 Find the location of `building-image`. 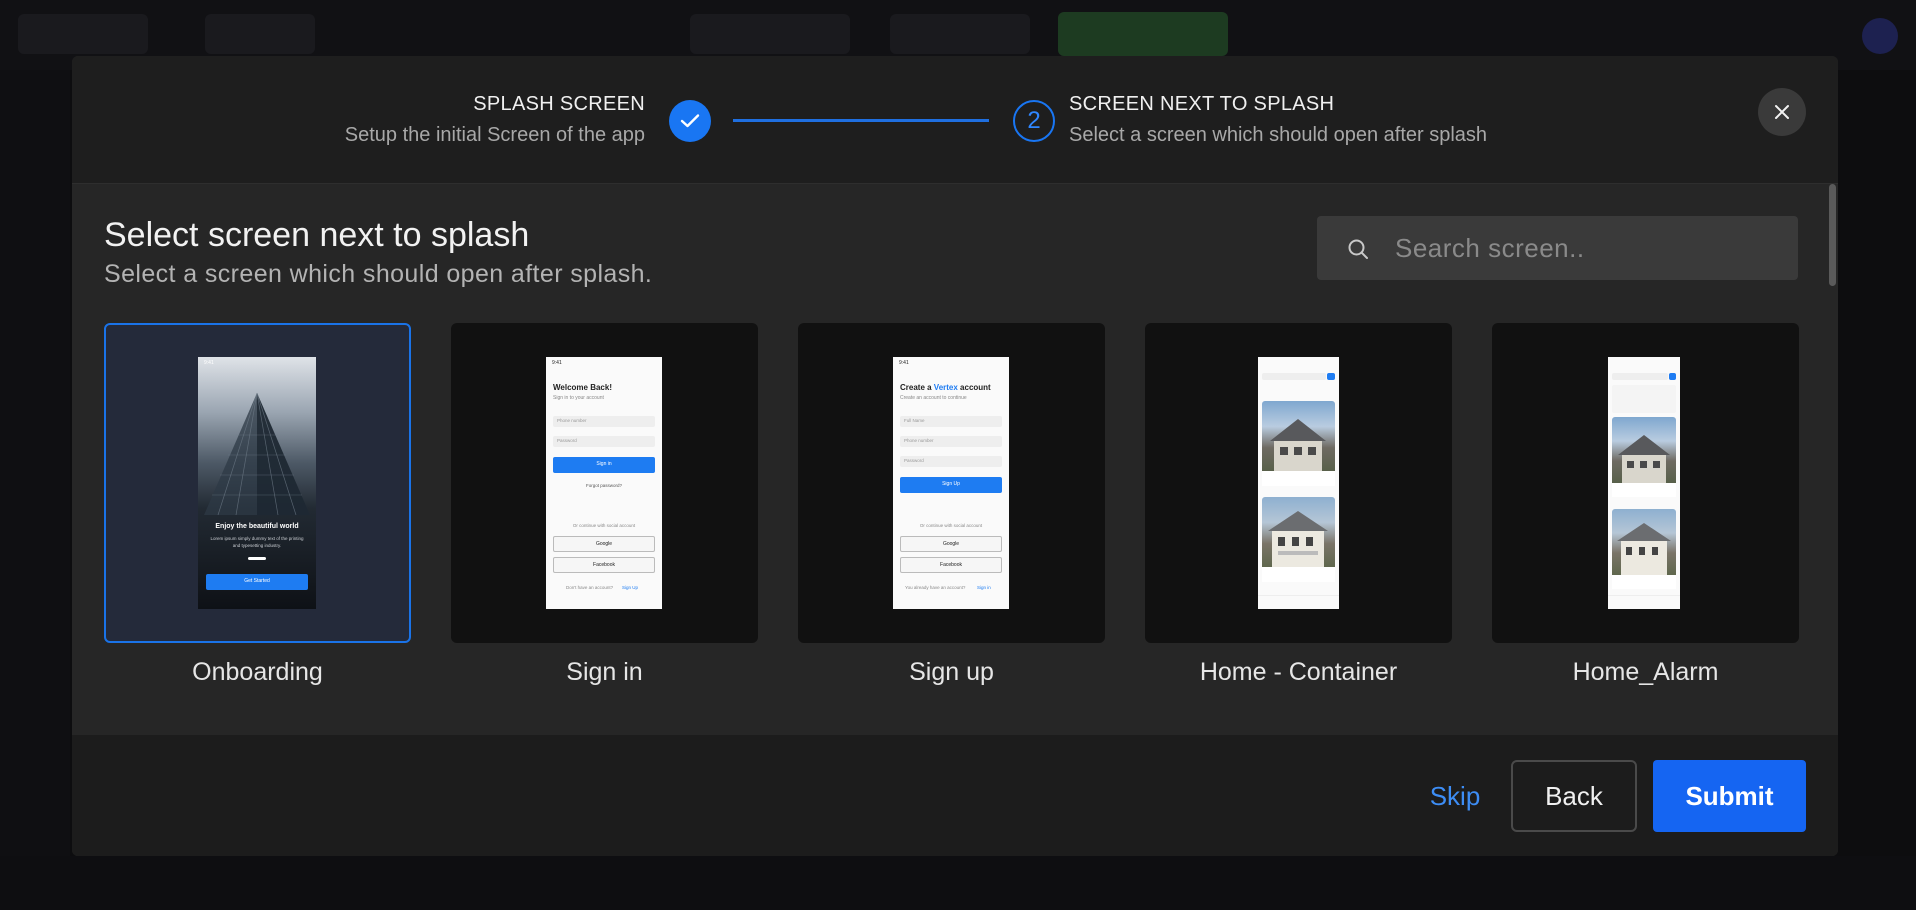

building-image is located at coordinates (257, 453).